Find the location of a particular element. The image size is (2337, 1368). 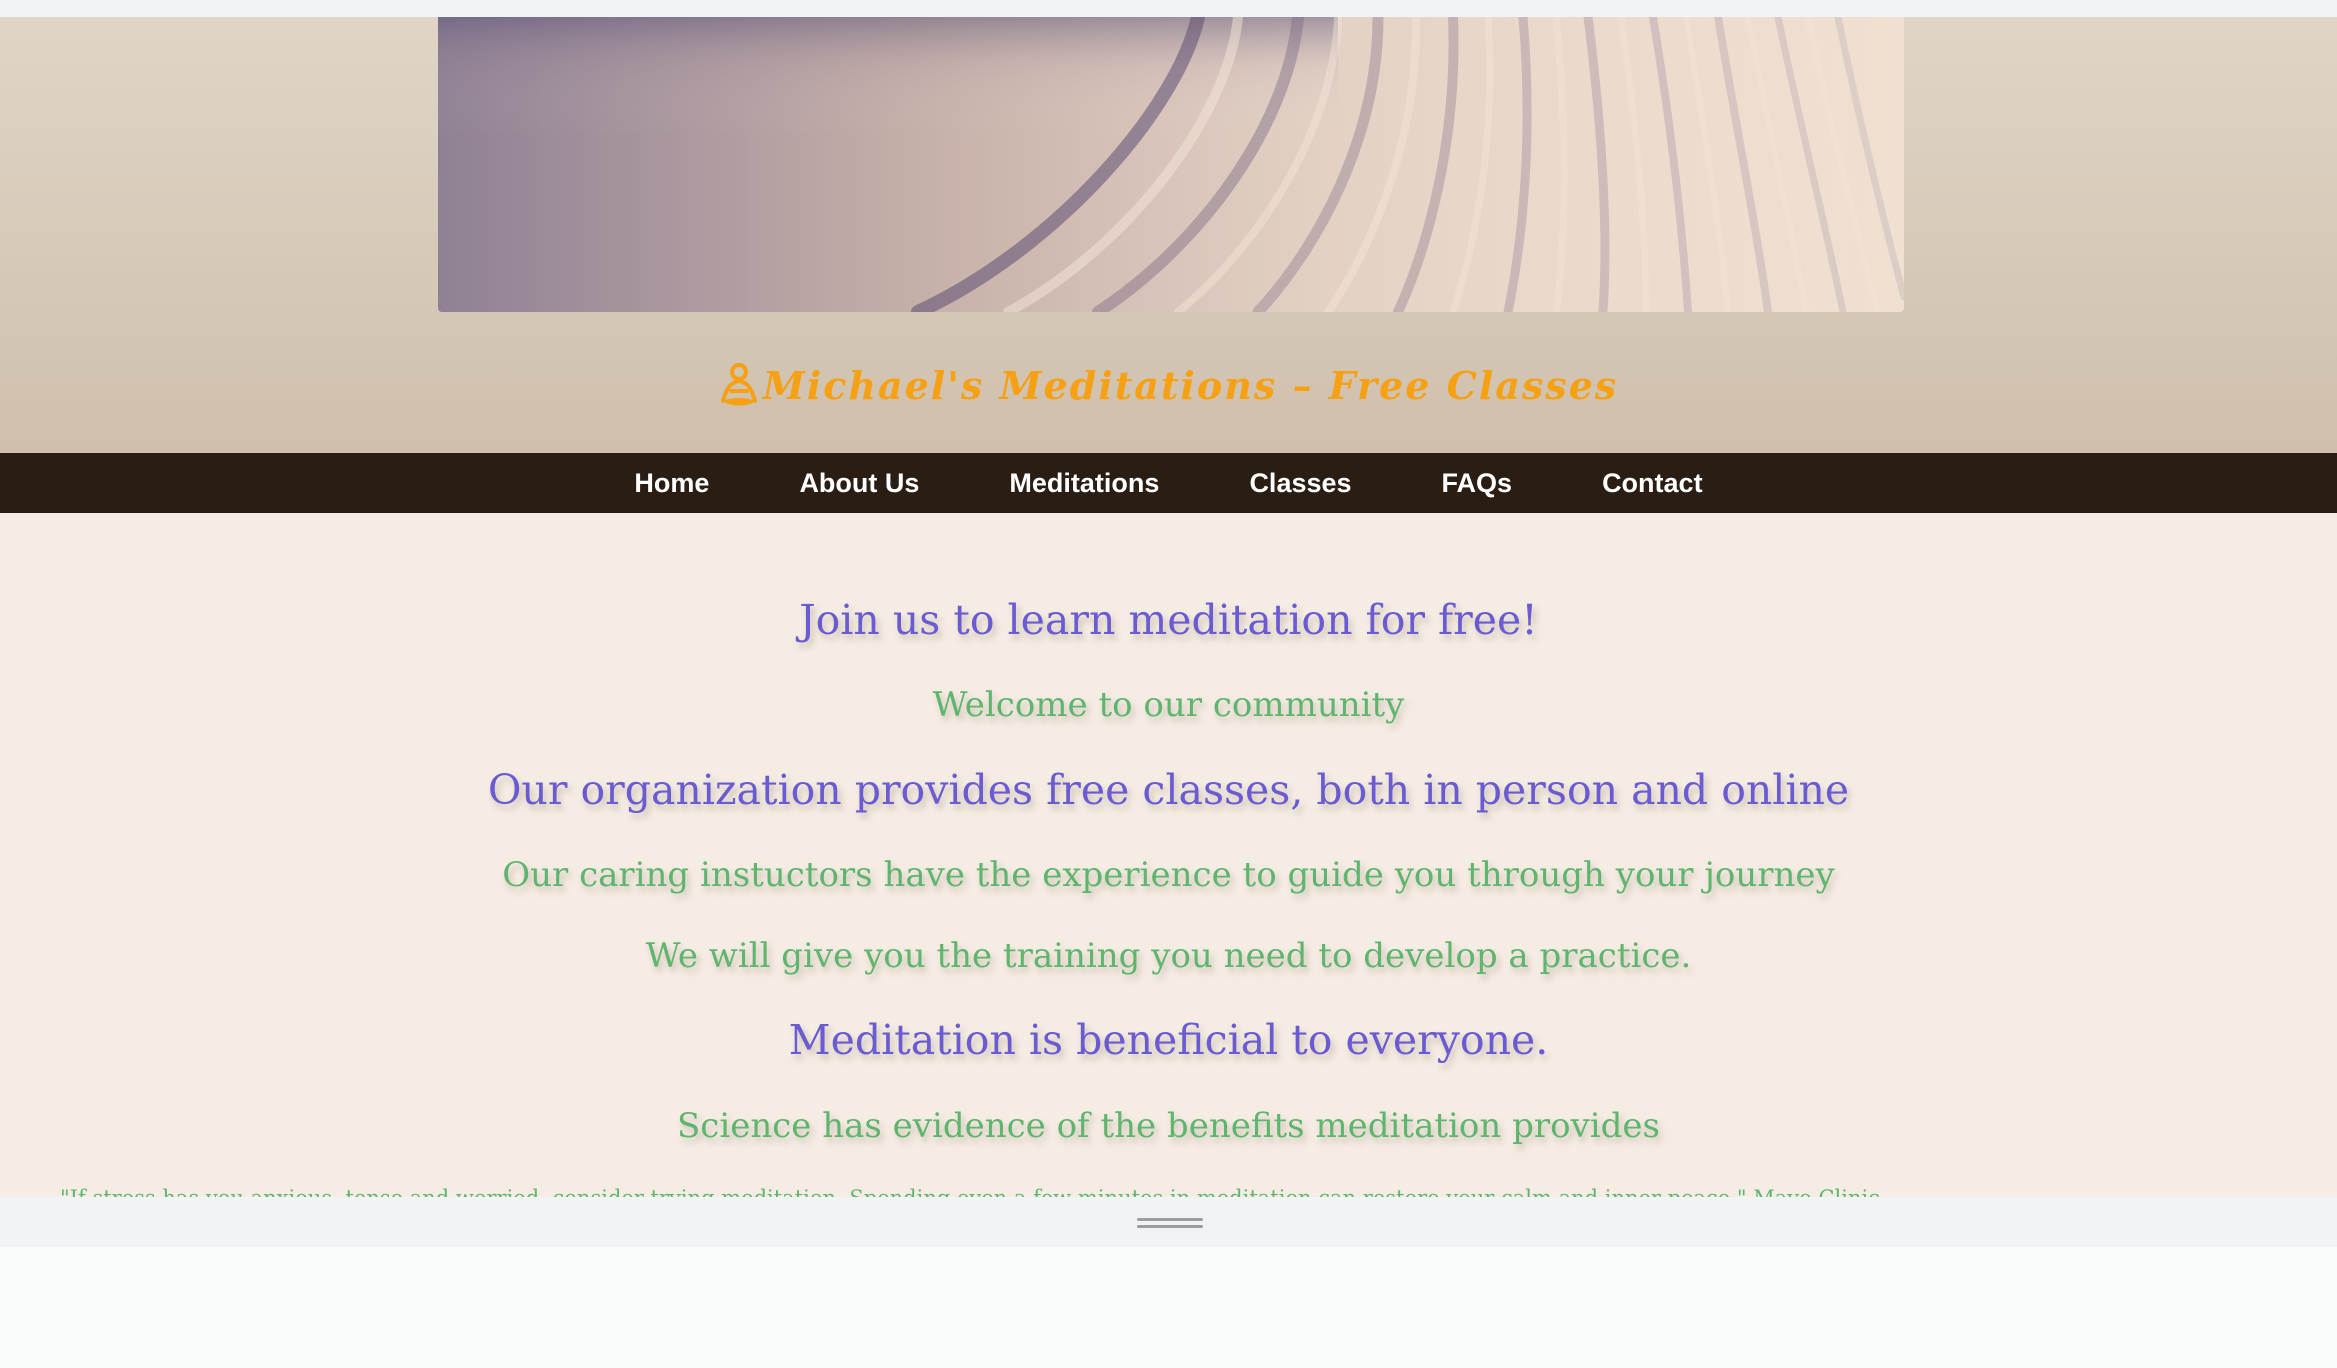

empty-lower-pane is located at coordinates (1168, 1307).